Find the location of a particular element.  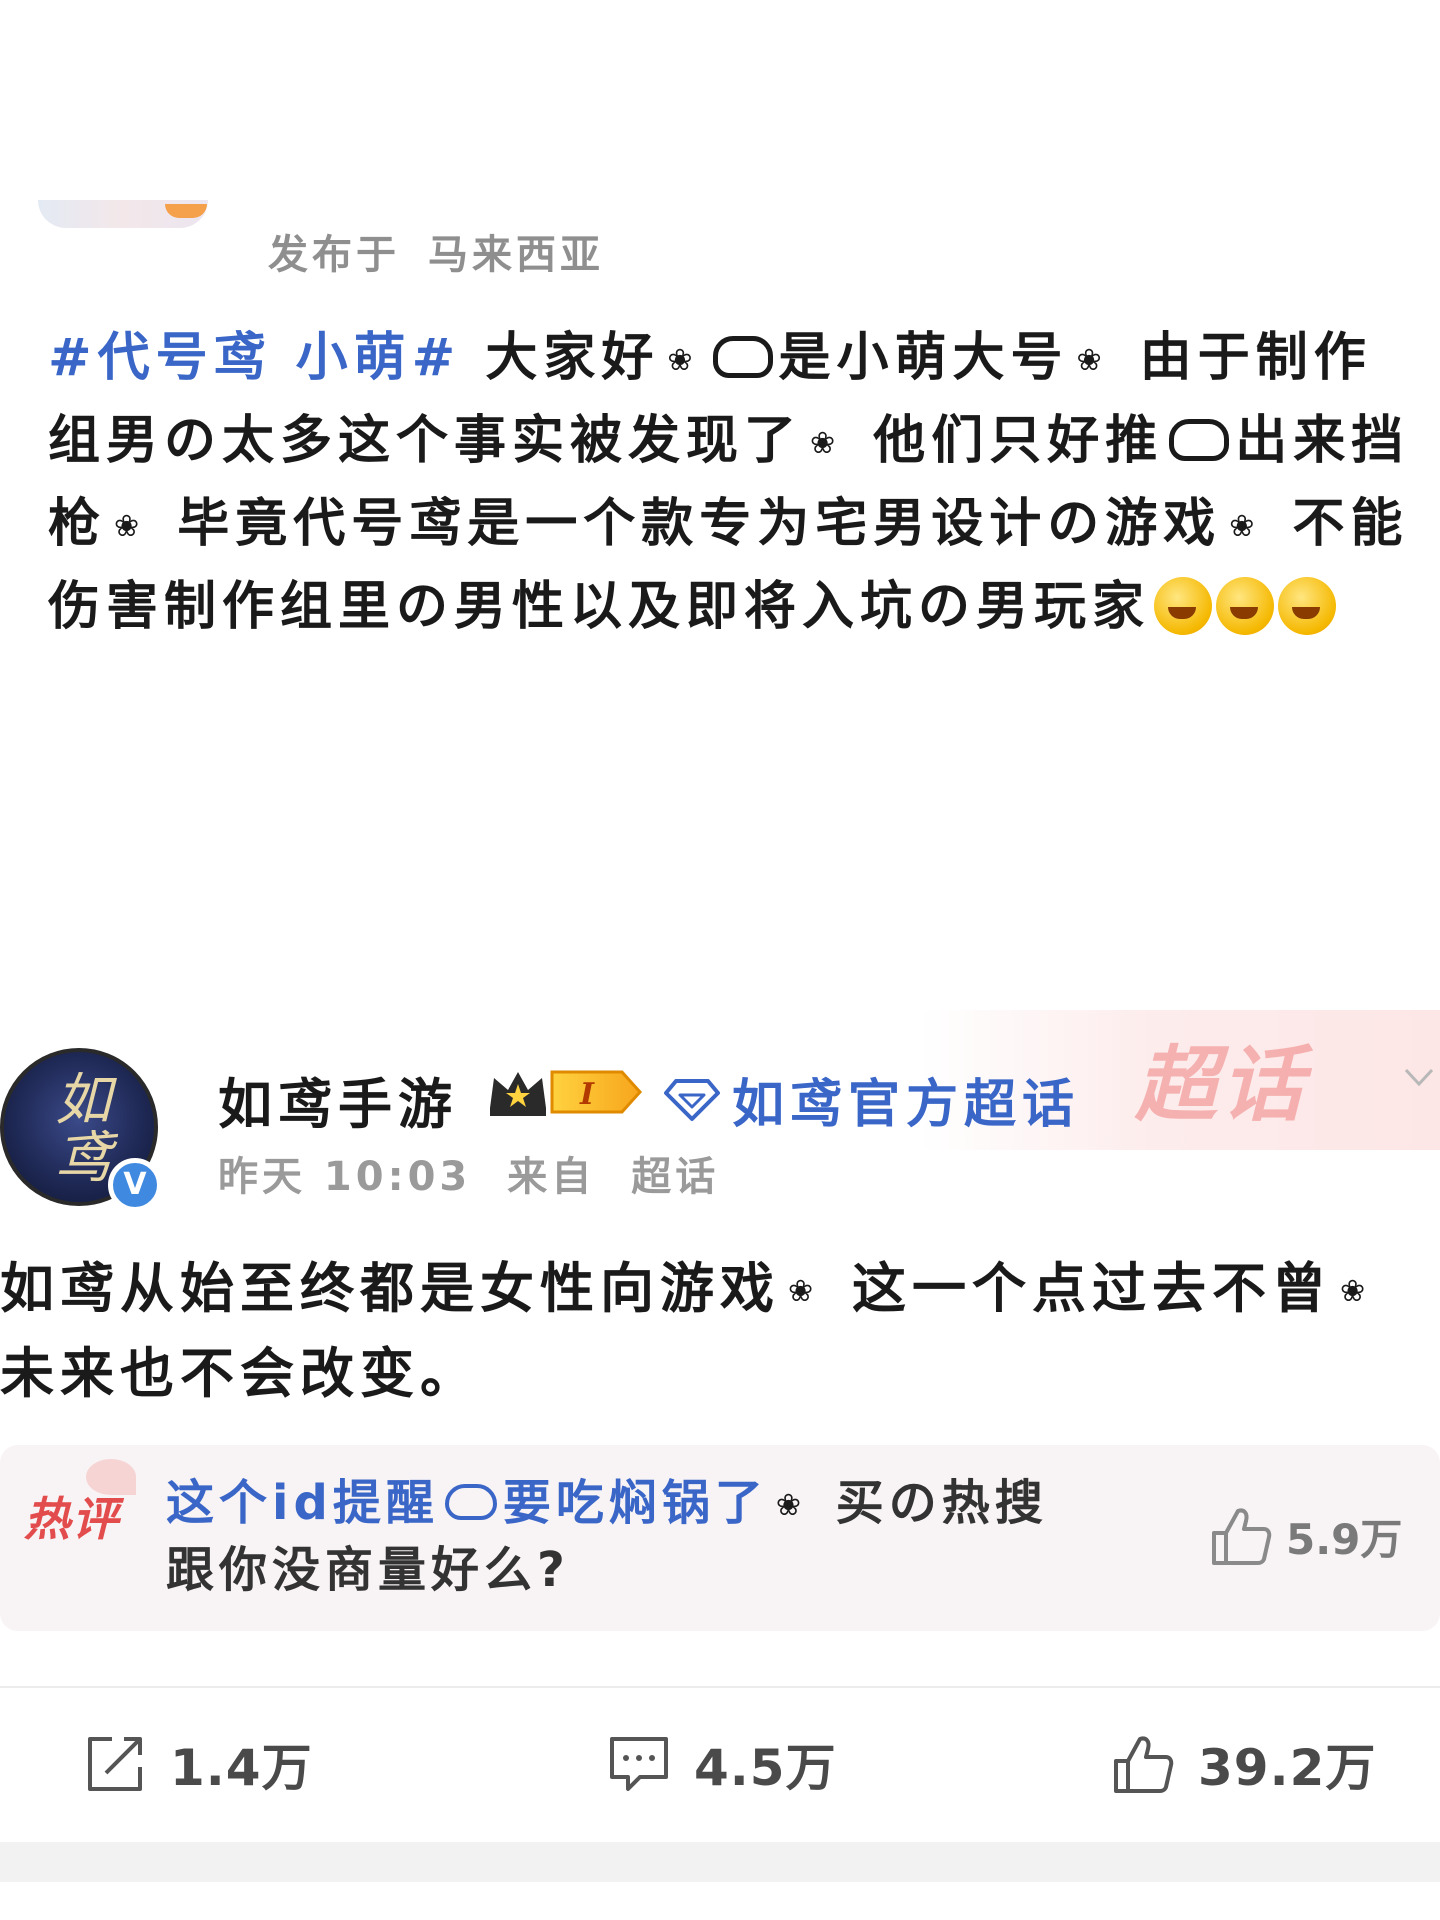

hot-comment-tag: 热评 is located at coordinates (72, 1519).